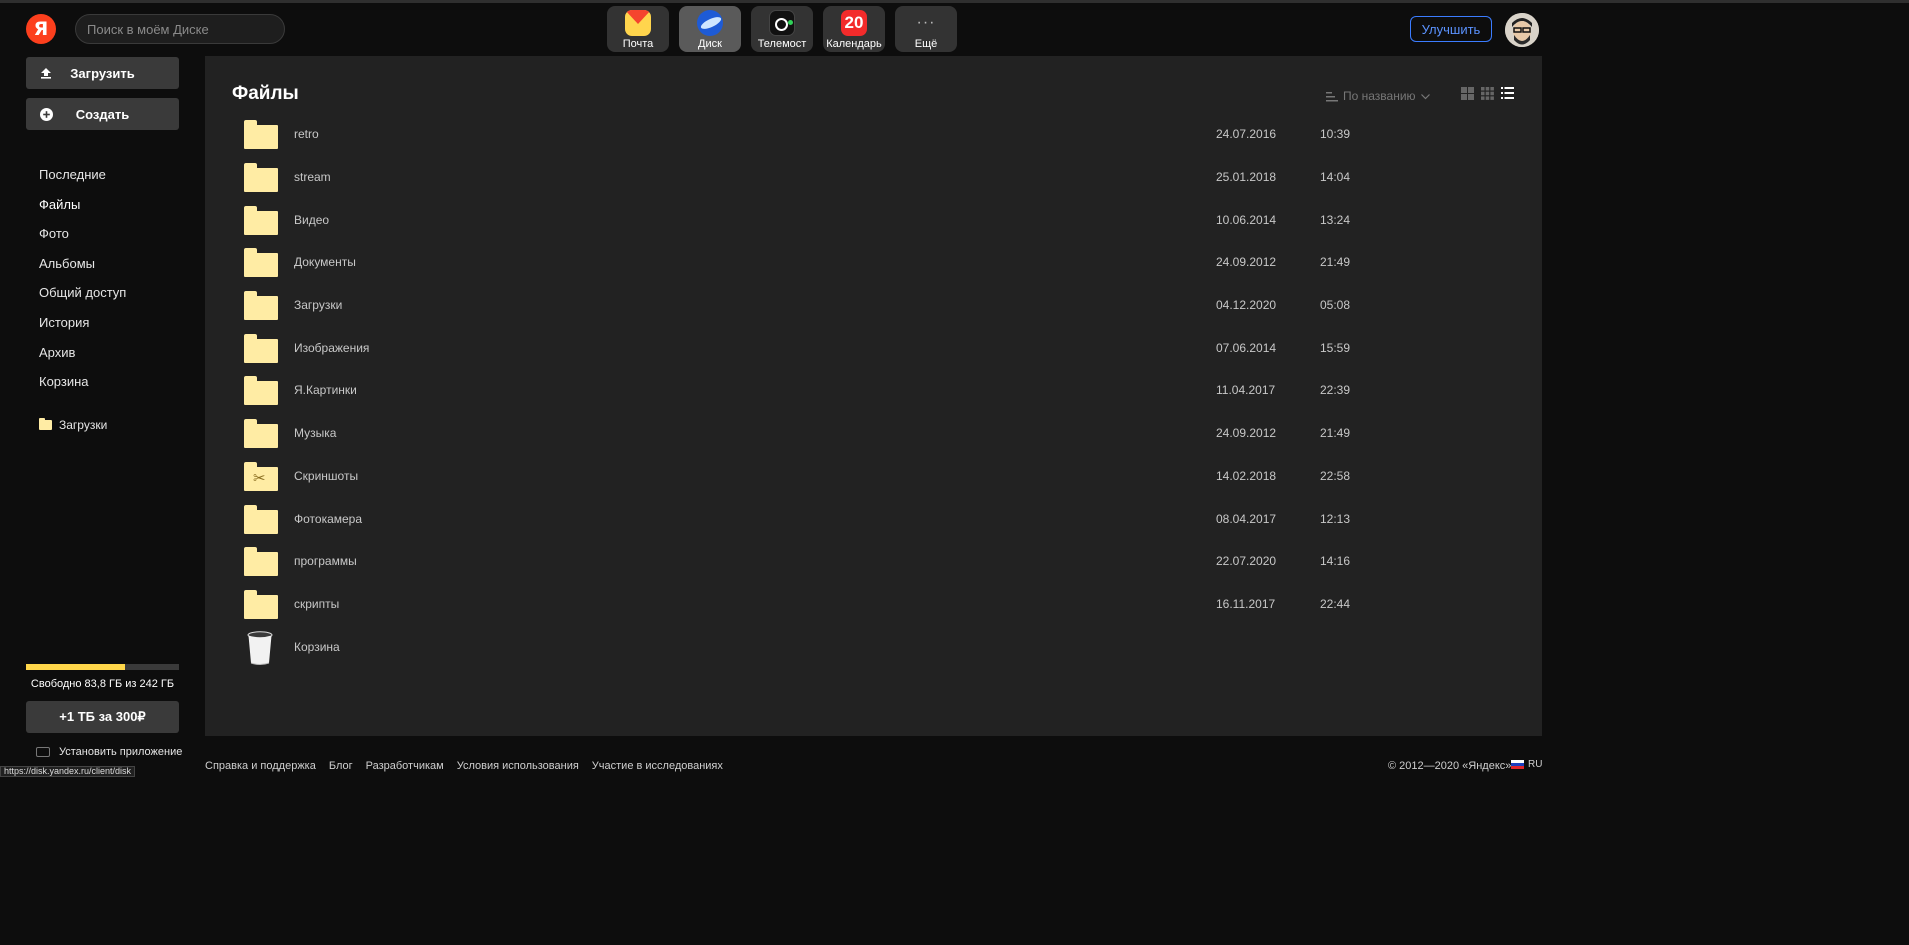 The width and height of the screenshot is (1909, 945). I want to click on file-row: ✂ Скриншоты 14.02.2018 22:58, so click(888, 476).